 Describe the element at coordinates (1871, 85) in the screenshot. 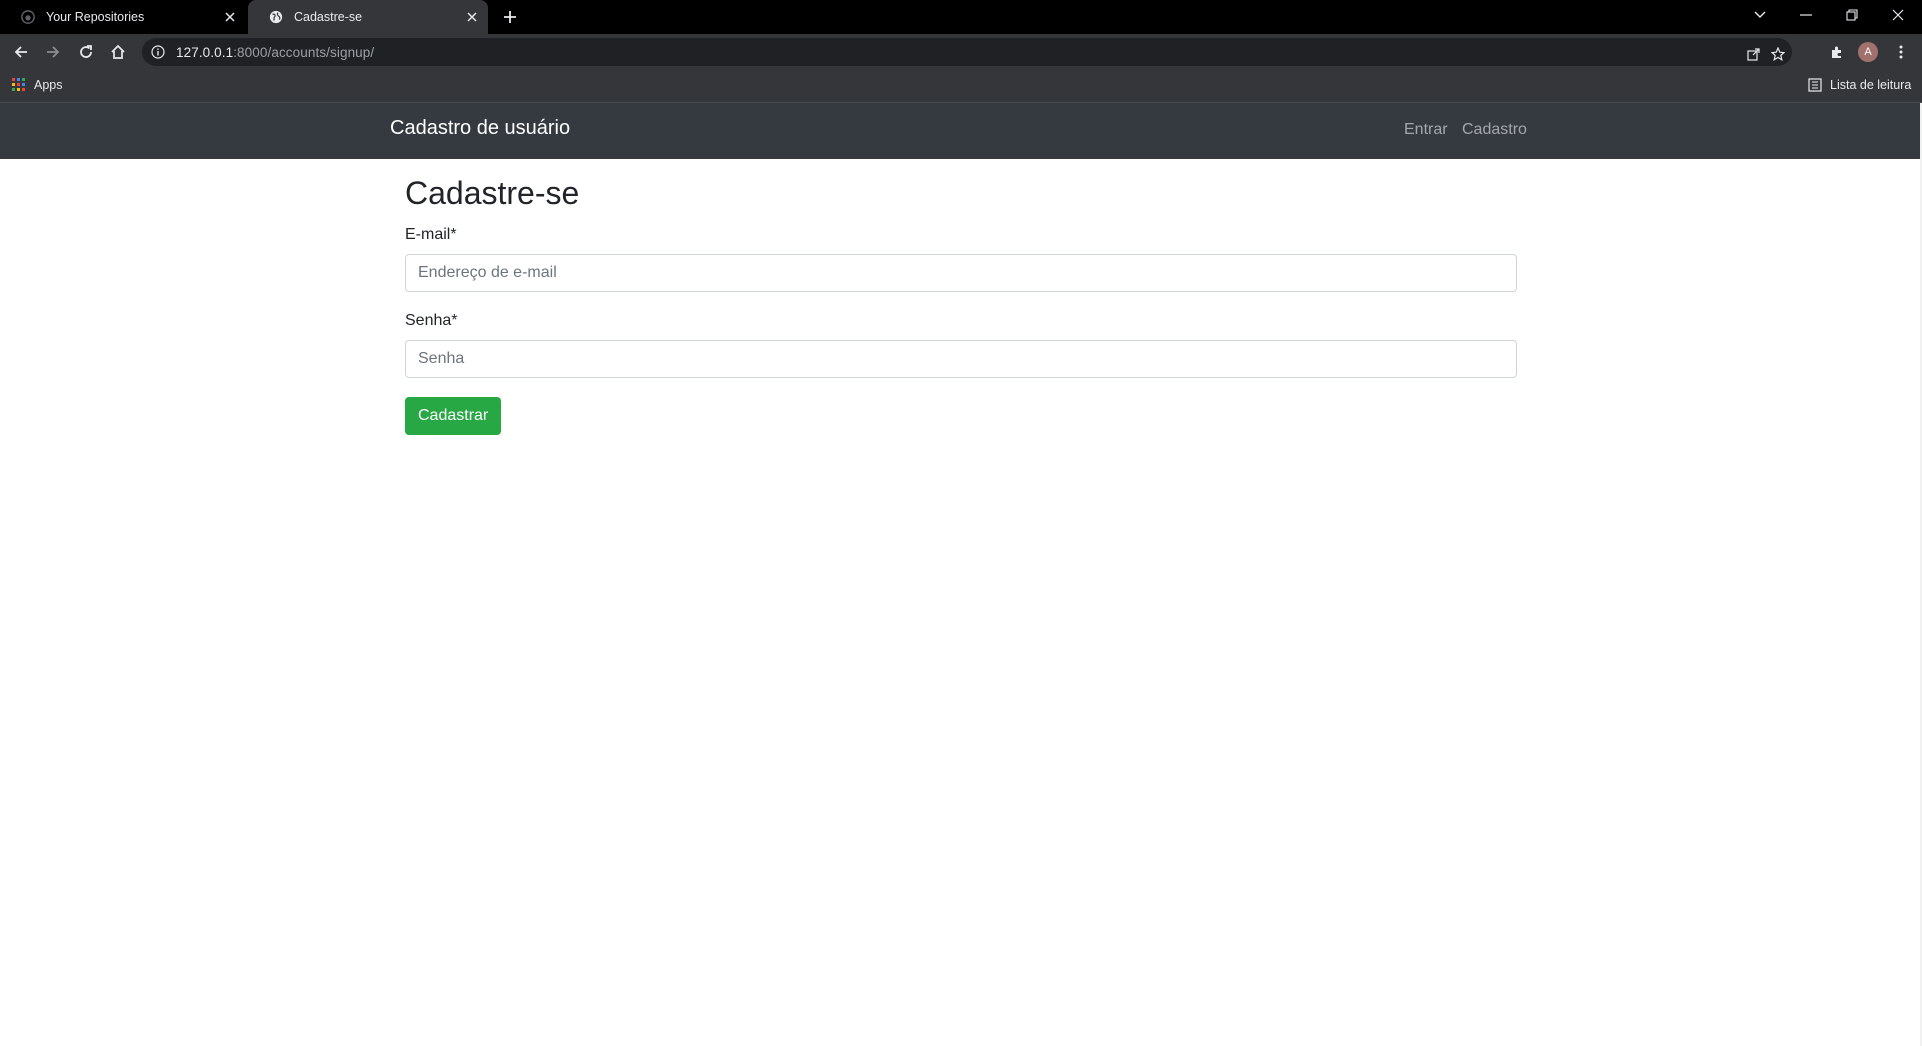

I see `reading-list-label: Lista de leitura` at that location.